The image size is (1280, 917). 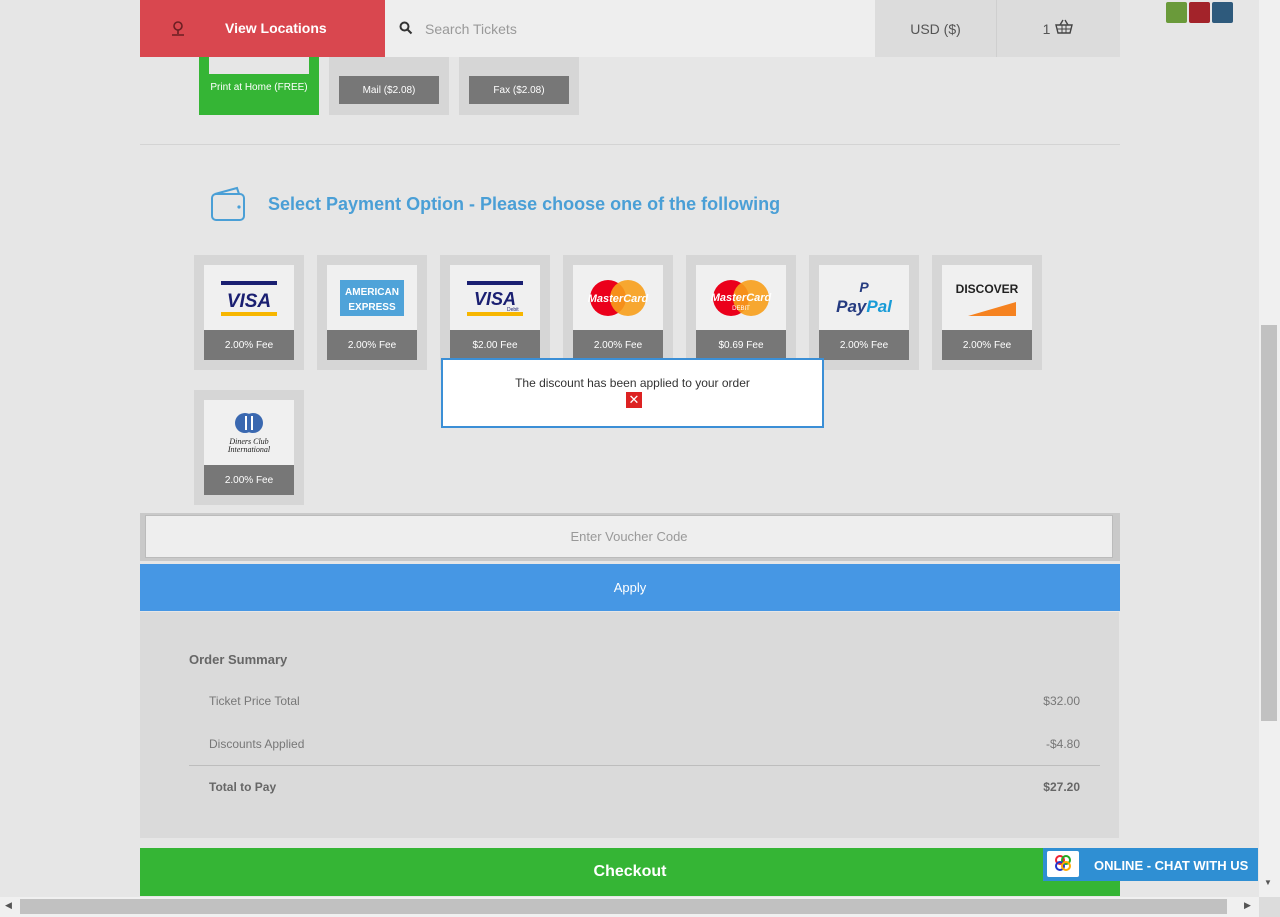 I want to click on scroll-down-arrow-icon: ▼, so click(x=1268, y=882).